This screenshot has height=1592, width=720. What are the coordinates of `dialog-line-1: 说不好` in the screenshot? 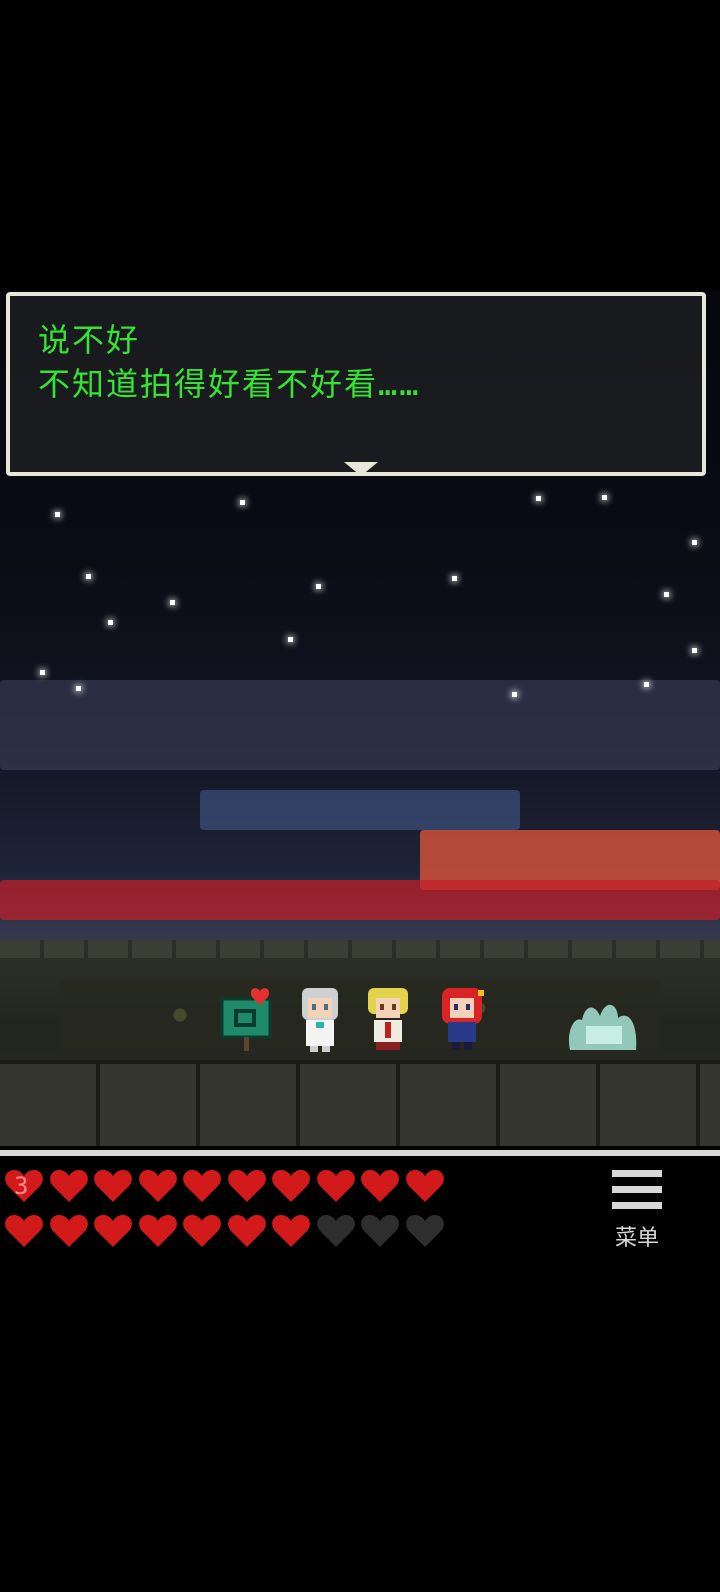 It's located at (89, 340).